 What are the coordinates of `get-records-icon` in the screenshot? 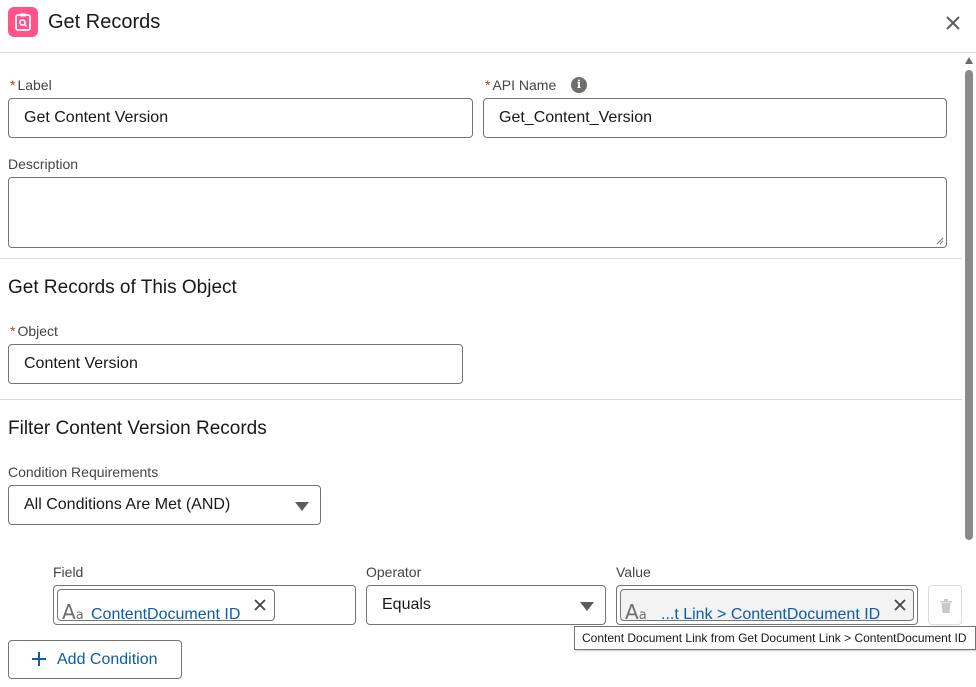 It's located at (23, 22).